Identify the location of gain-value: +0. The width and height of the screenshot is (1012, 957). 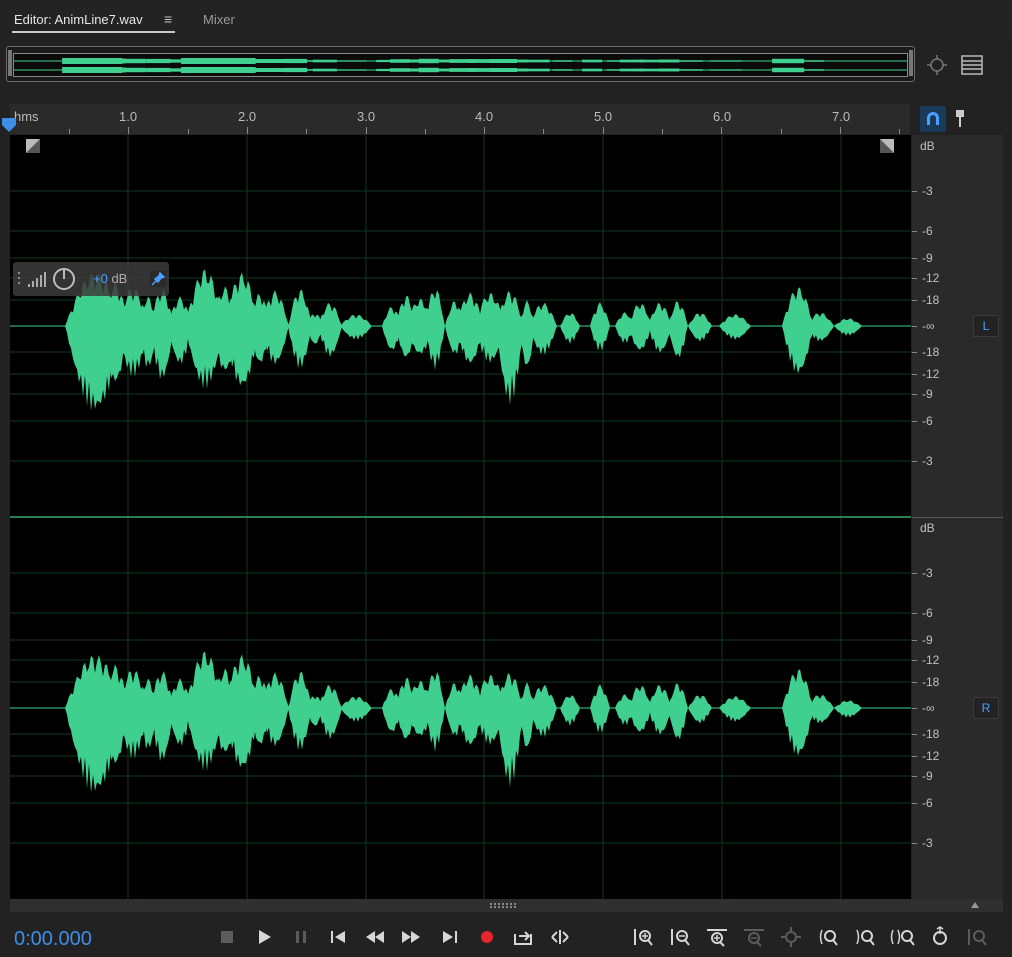
(100, 278).